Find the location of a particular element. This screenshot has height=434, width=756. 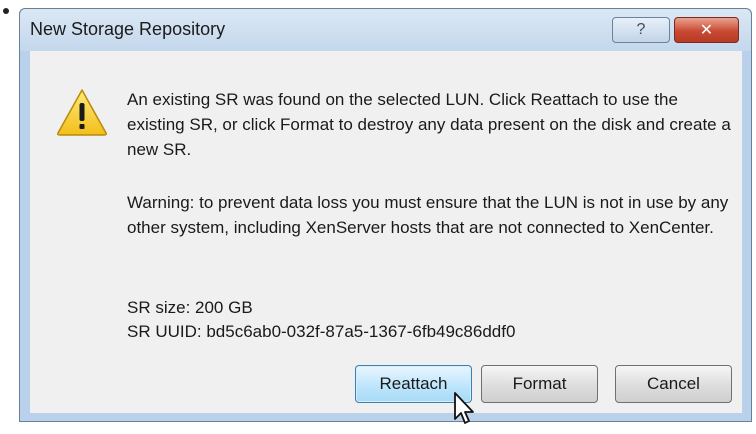

mouse-cursor-icon is located at coordinates (464, 408).